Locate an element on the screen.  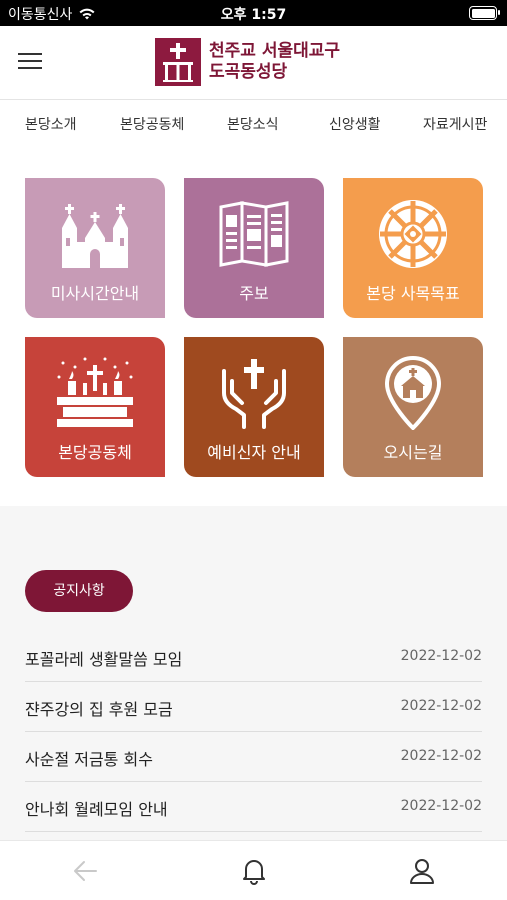
logo-text: 천주교 서울대교구 도곡동성당 is located at coordinates (274, 62).